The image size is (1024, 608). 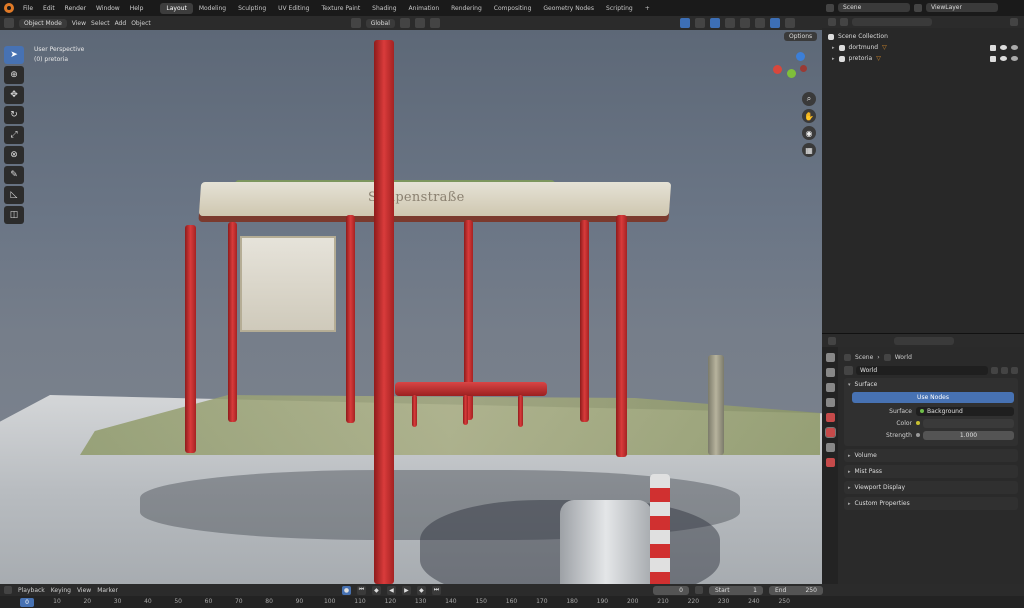 I want to click on menu-timeline-view: View, so click(x=84, y=590).